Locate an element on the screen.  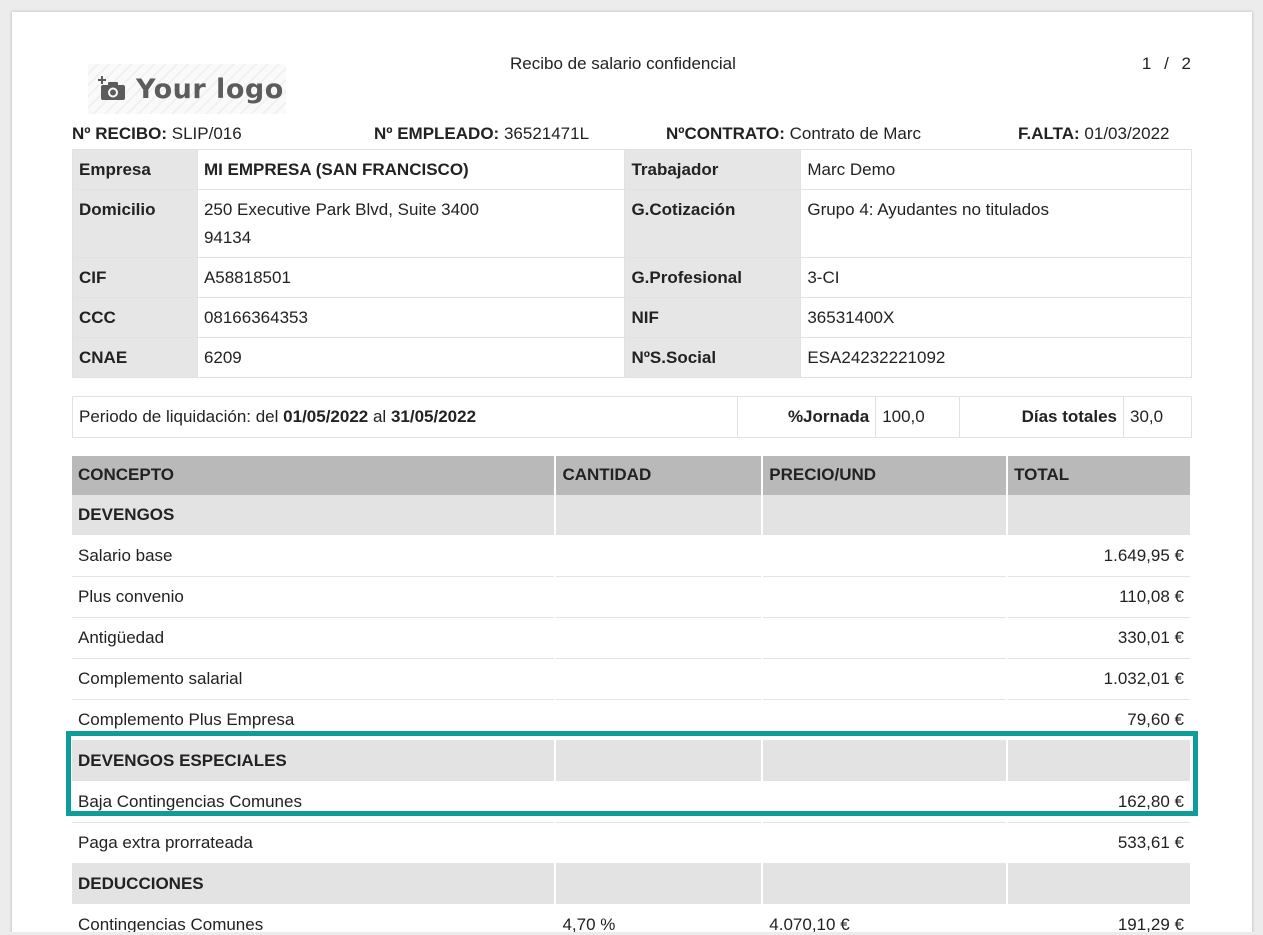
domicilio-line1: 250 Executive Park Blvd, Suite 3400 is located at coordinates (341, 209).